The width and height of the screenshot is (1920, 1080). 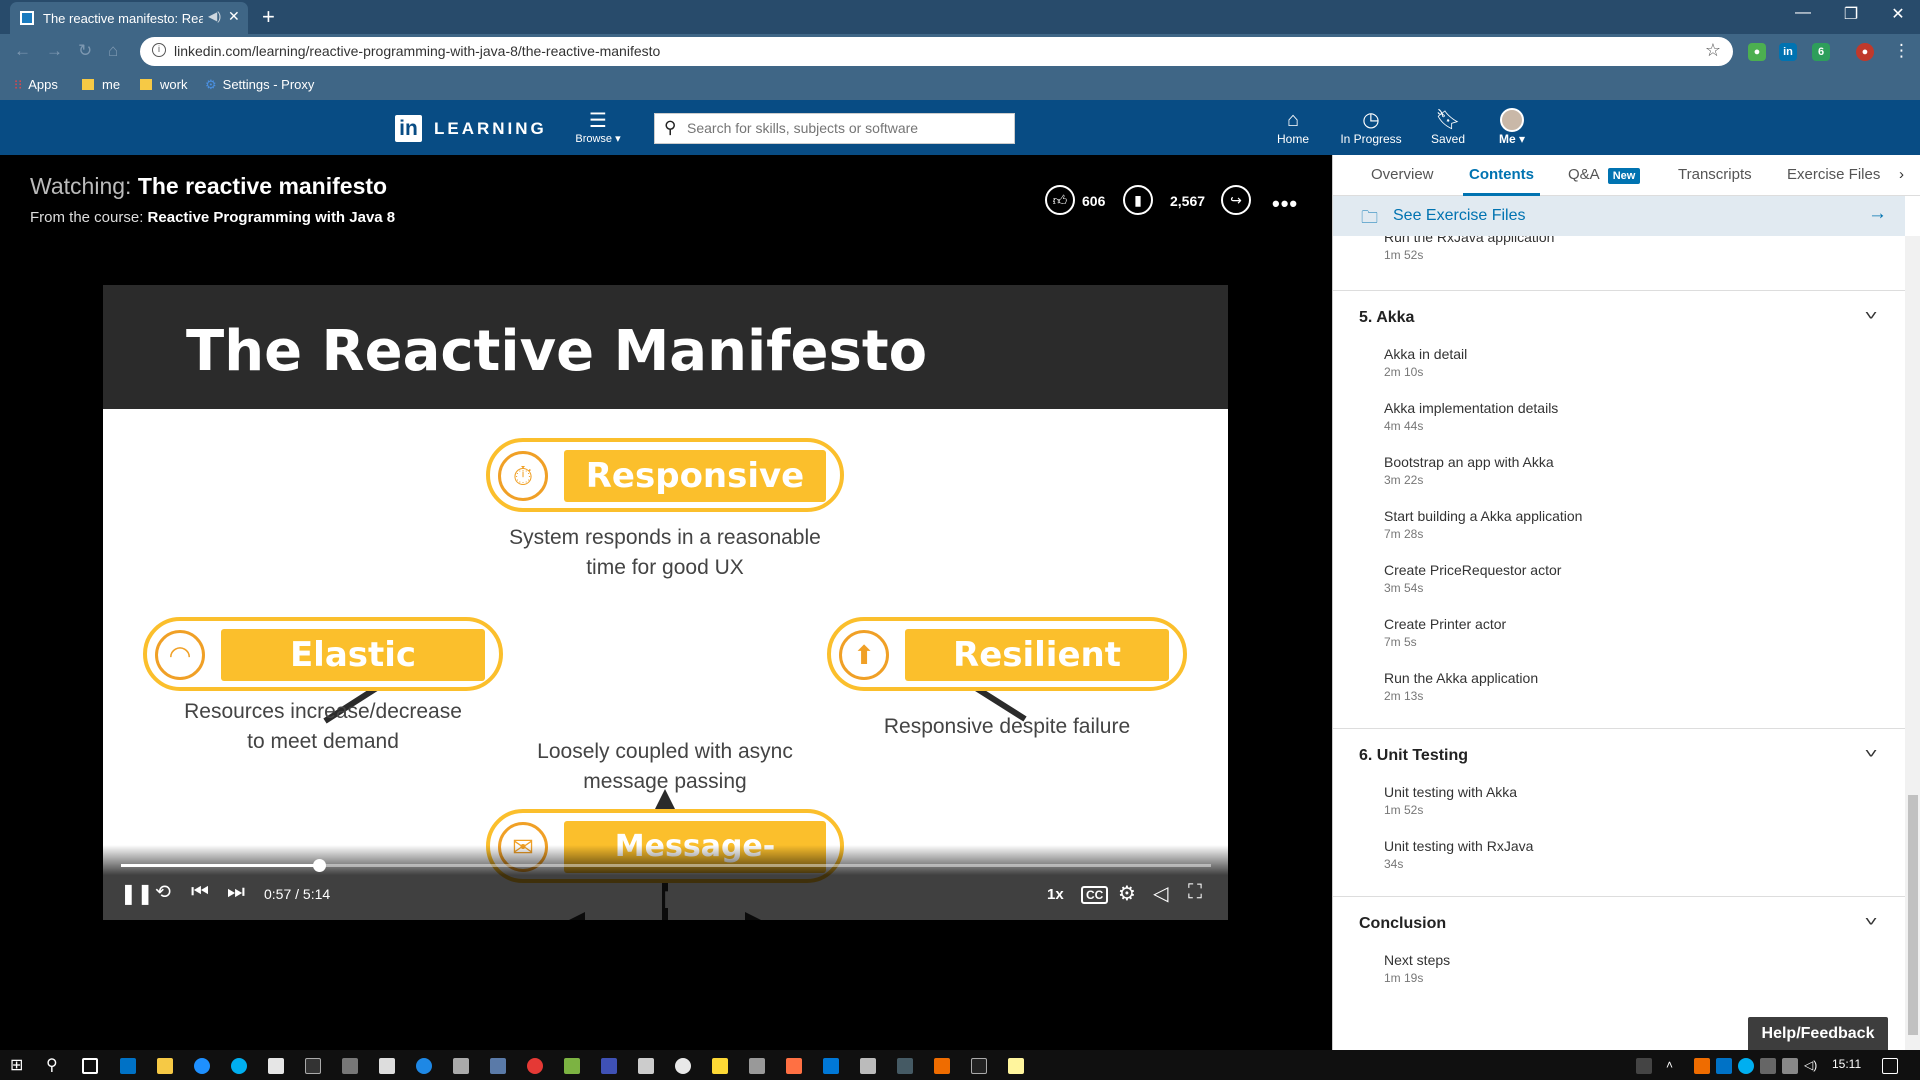 I want to click on settings-gear-icon: ⚙, so click(x=1127, y=893).